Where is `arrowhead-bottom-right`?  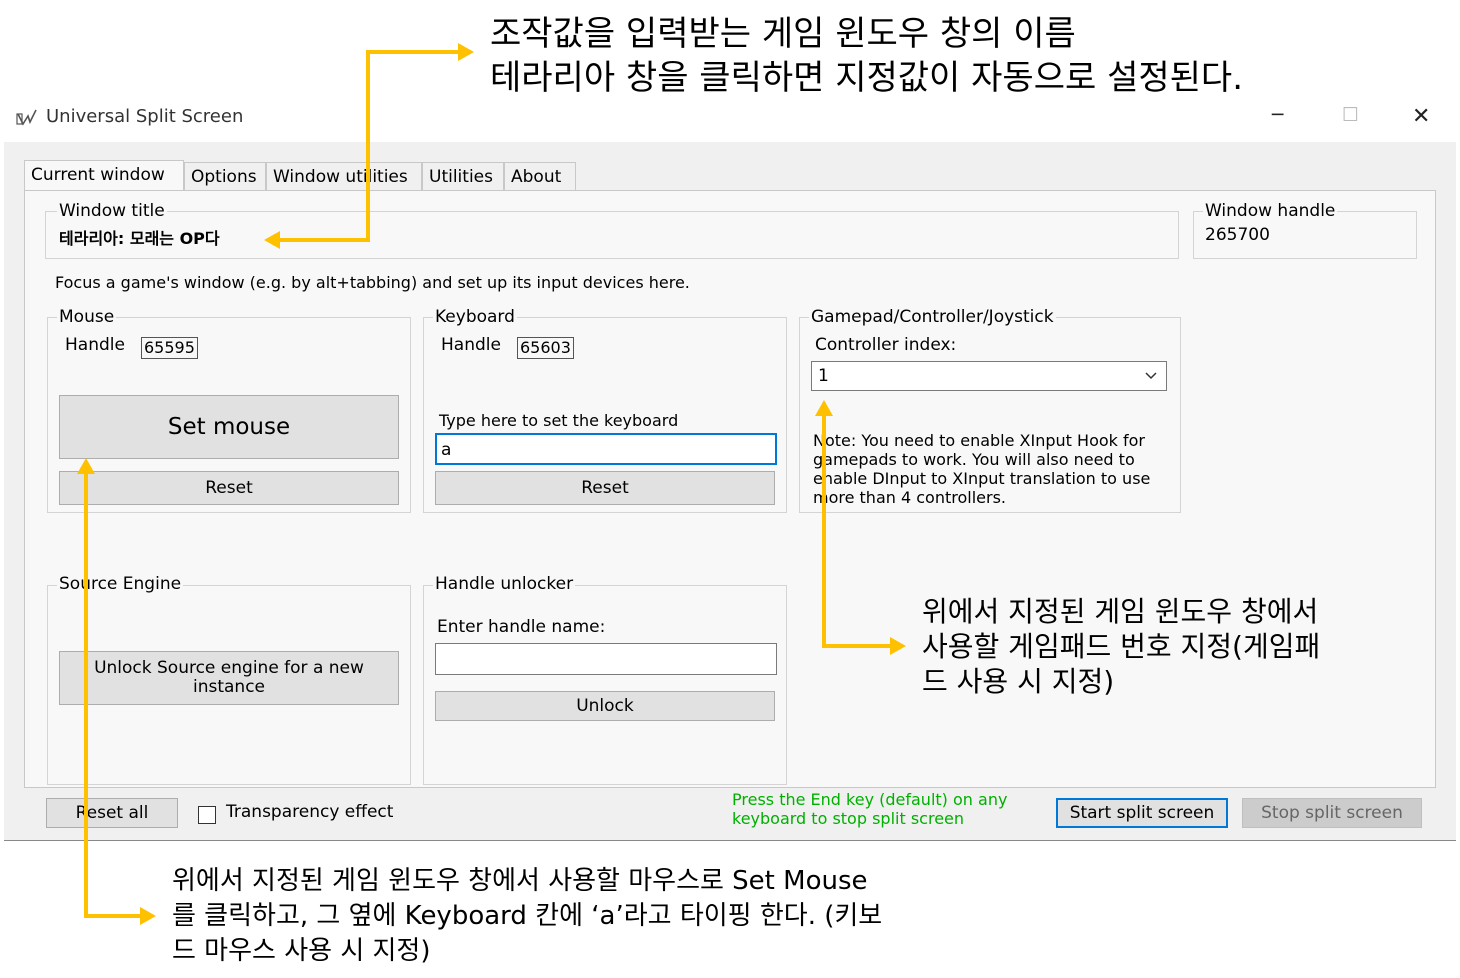
arrowhead-bottom-right is located at coordinates (148, 916).